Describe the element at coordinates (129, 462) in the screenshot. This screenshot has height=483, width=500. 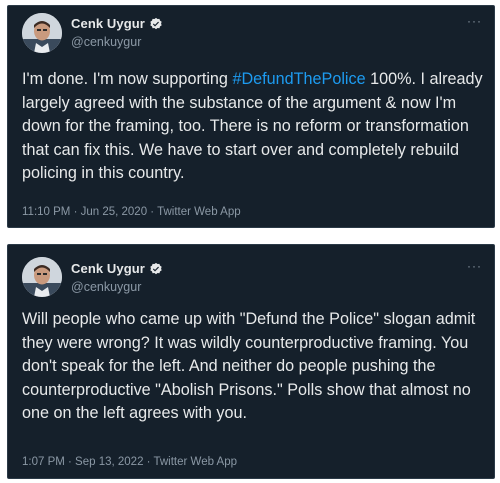
I see `tweet-timestamp: 1:07 PM · Sep 13, 2022 · Twitter Web App` at that location.